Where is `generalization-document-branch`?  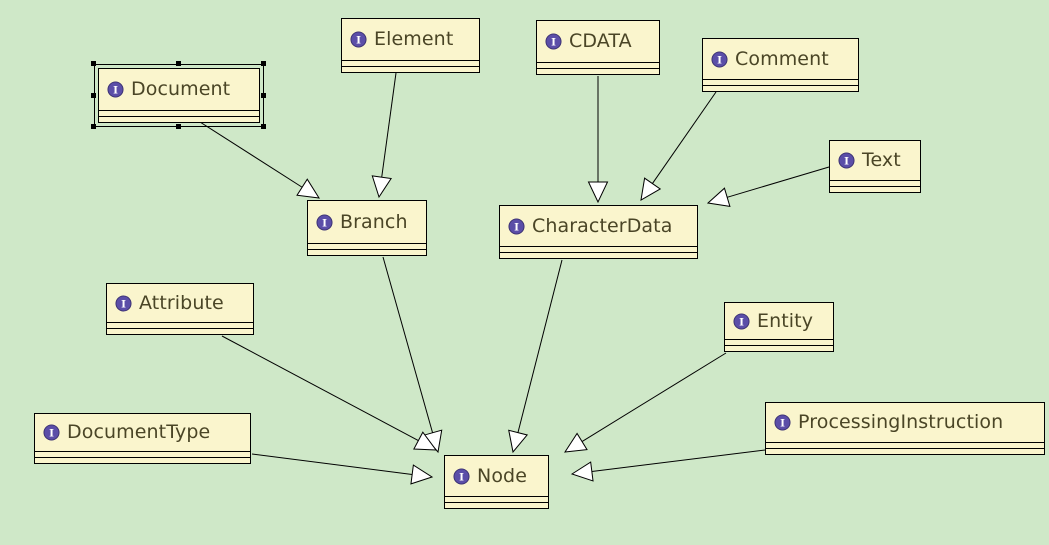
generalization-document-branch is located at coordinates (259, 160).